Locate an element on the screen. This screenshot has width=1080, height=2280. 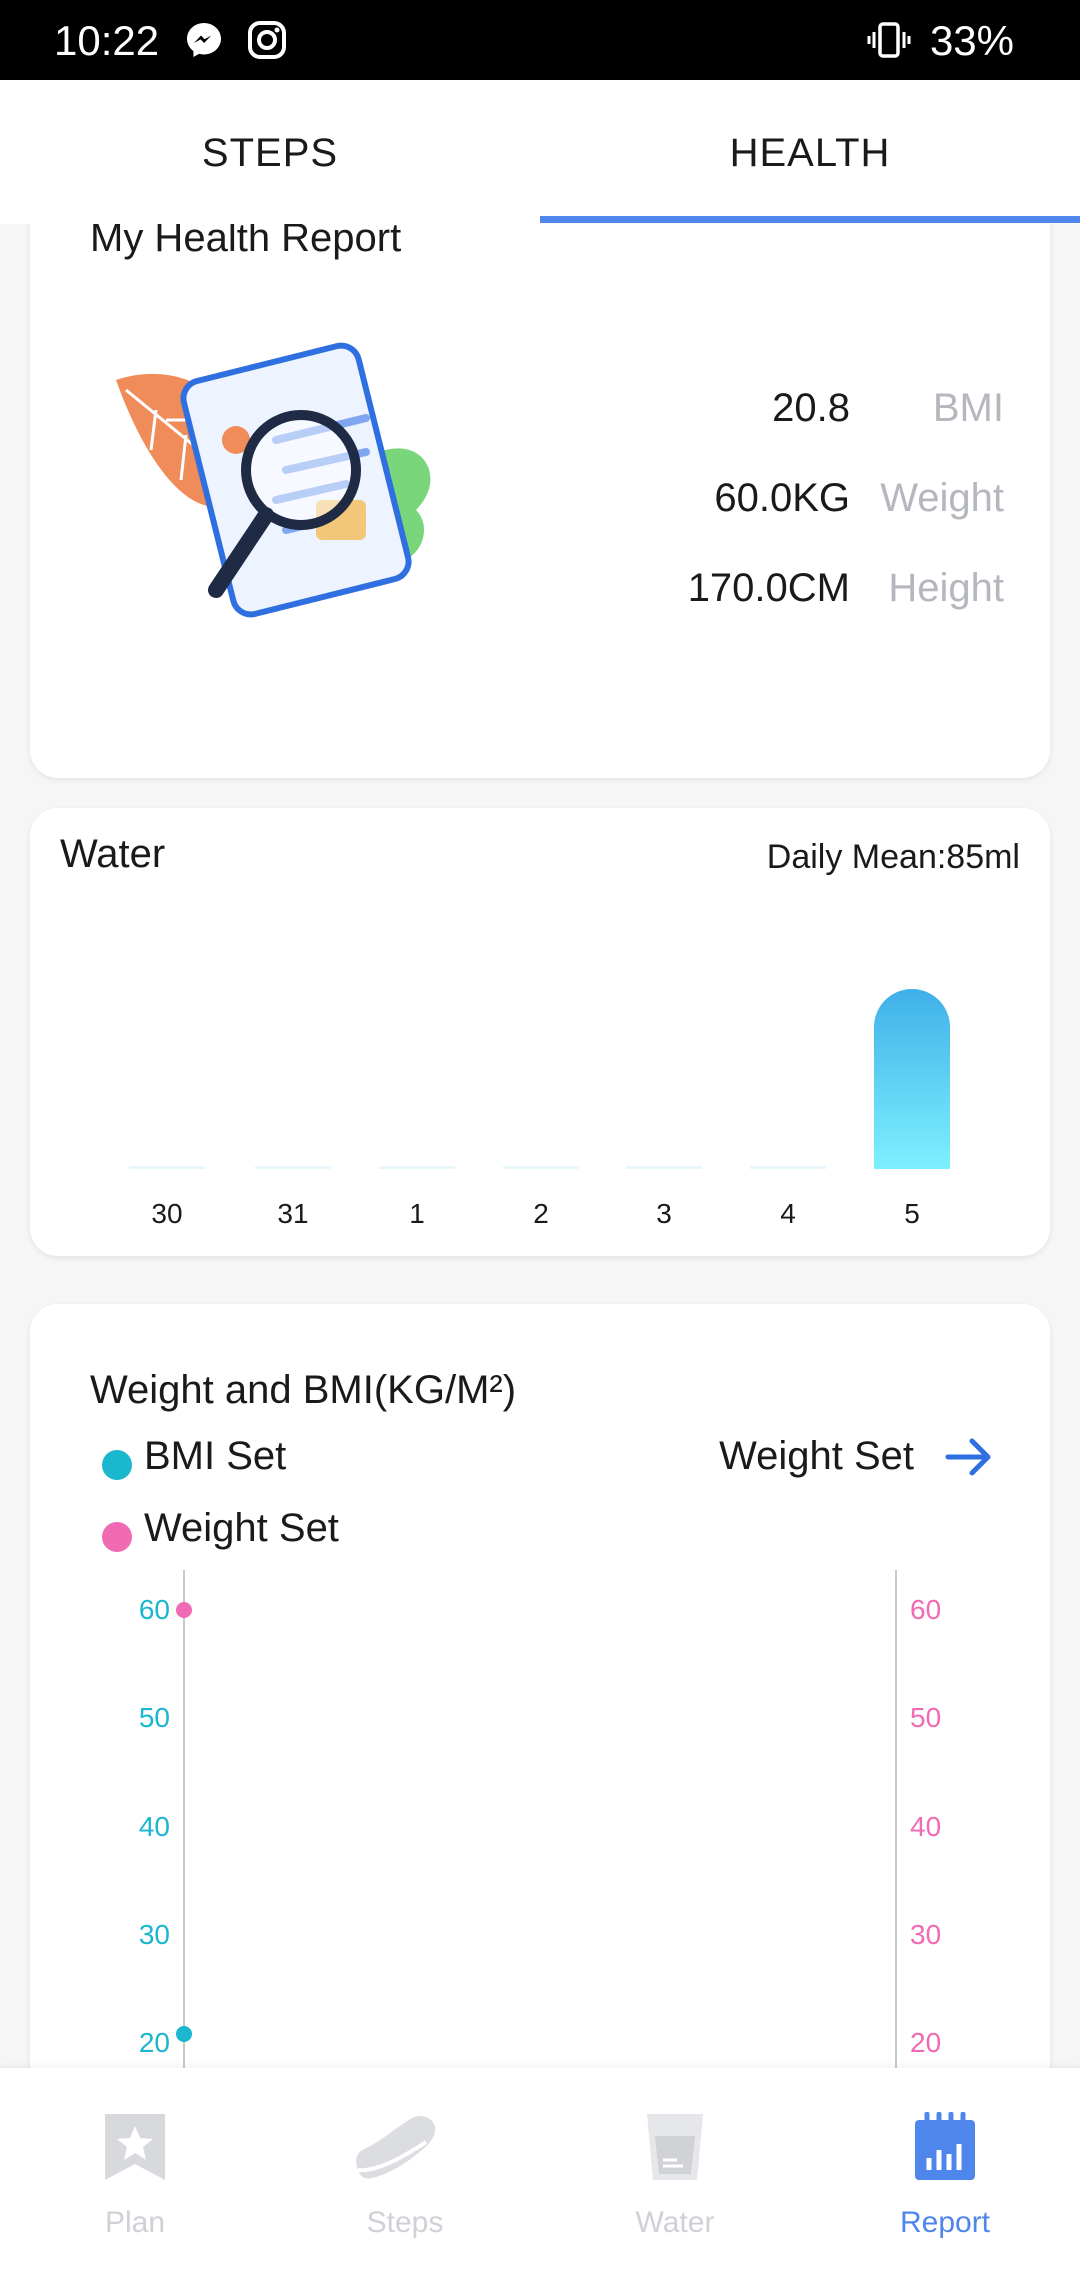
nav-plan: Plan is located at coordinates (135, 2174).